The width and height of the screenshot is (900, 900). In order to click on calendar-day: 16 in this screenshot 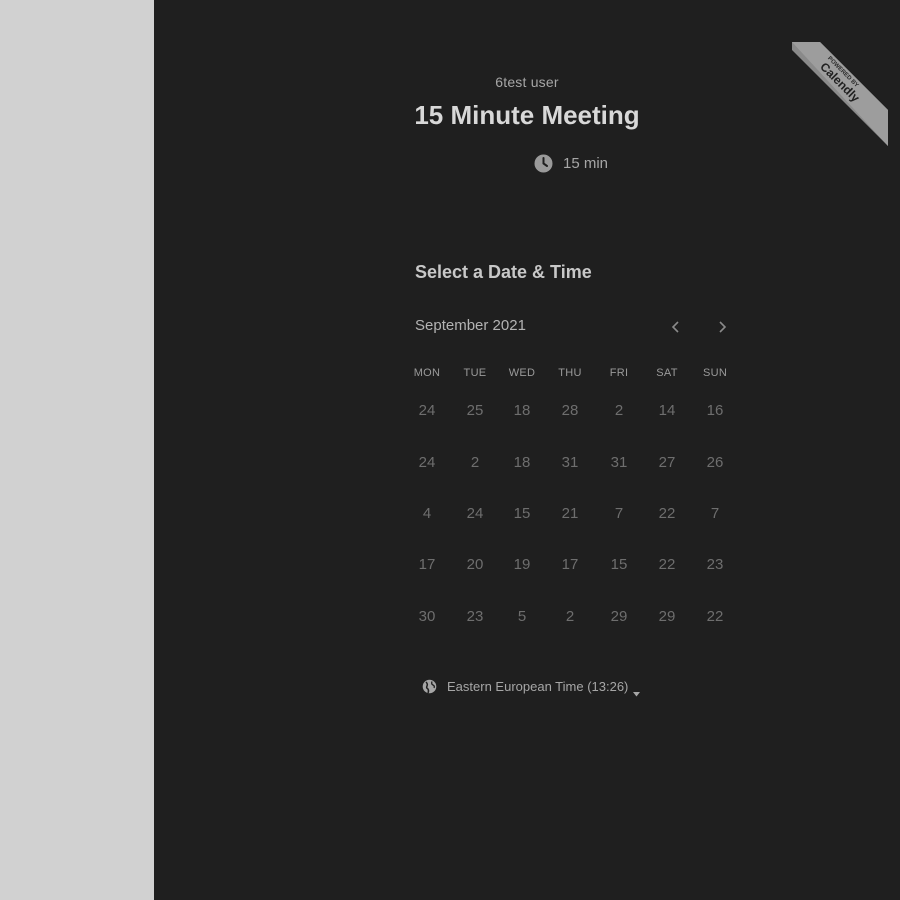, I will do `click(715, 410)`.